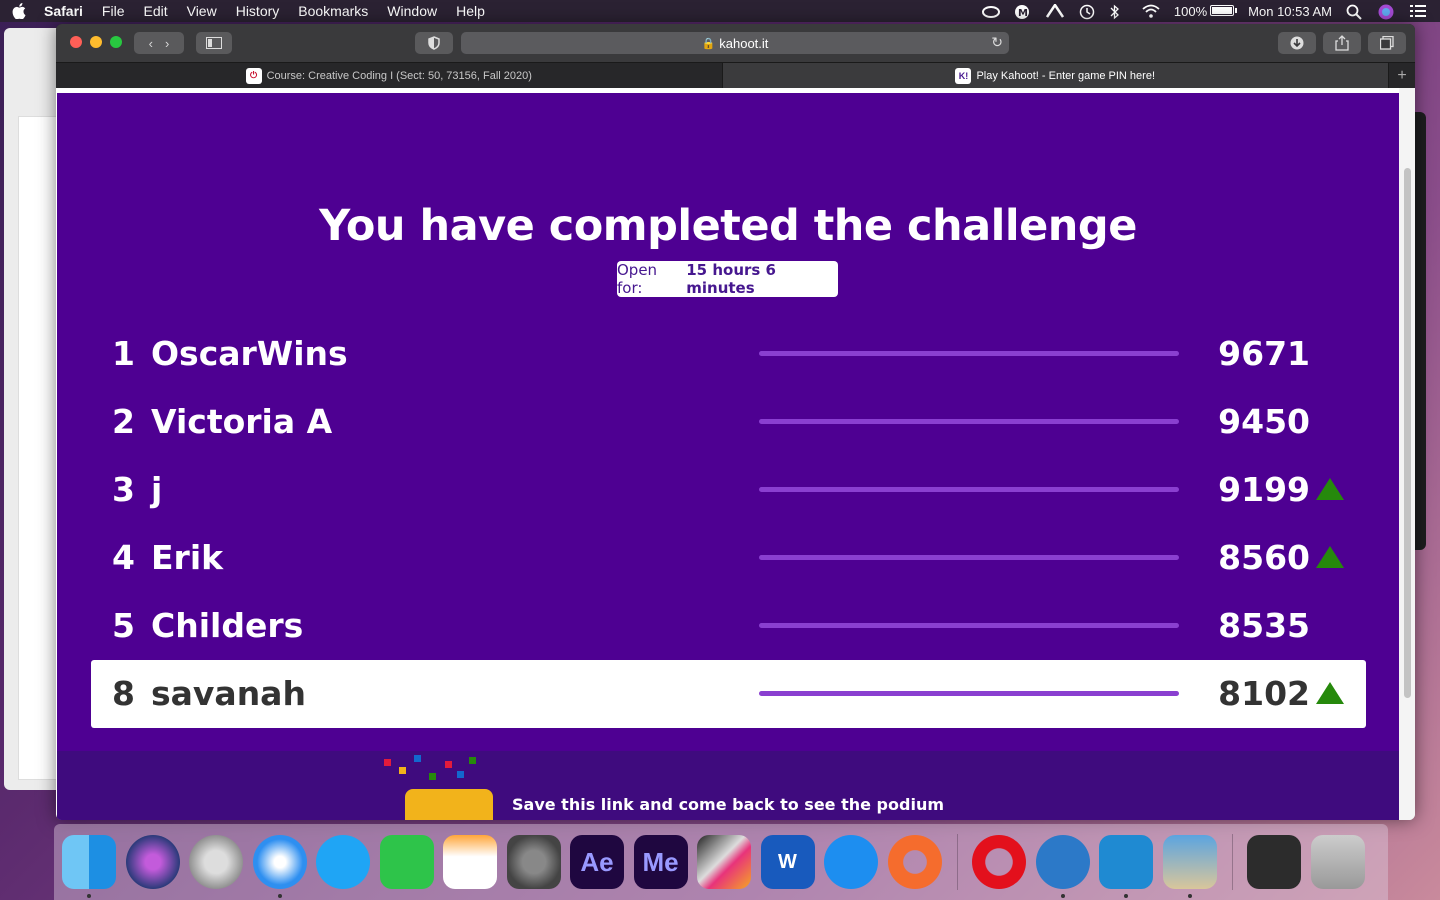  What do you see at coordinates (731, 279) in the screenshot?
I see `open-for-value: 15 hours 6 minutes` at bounding box center [731, 279].